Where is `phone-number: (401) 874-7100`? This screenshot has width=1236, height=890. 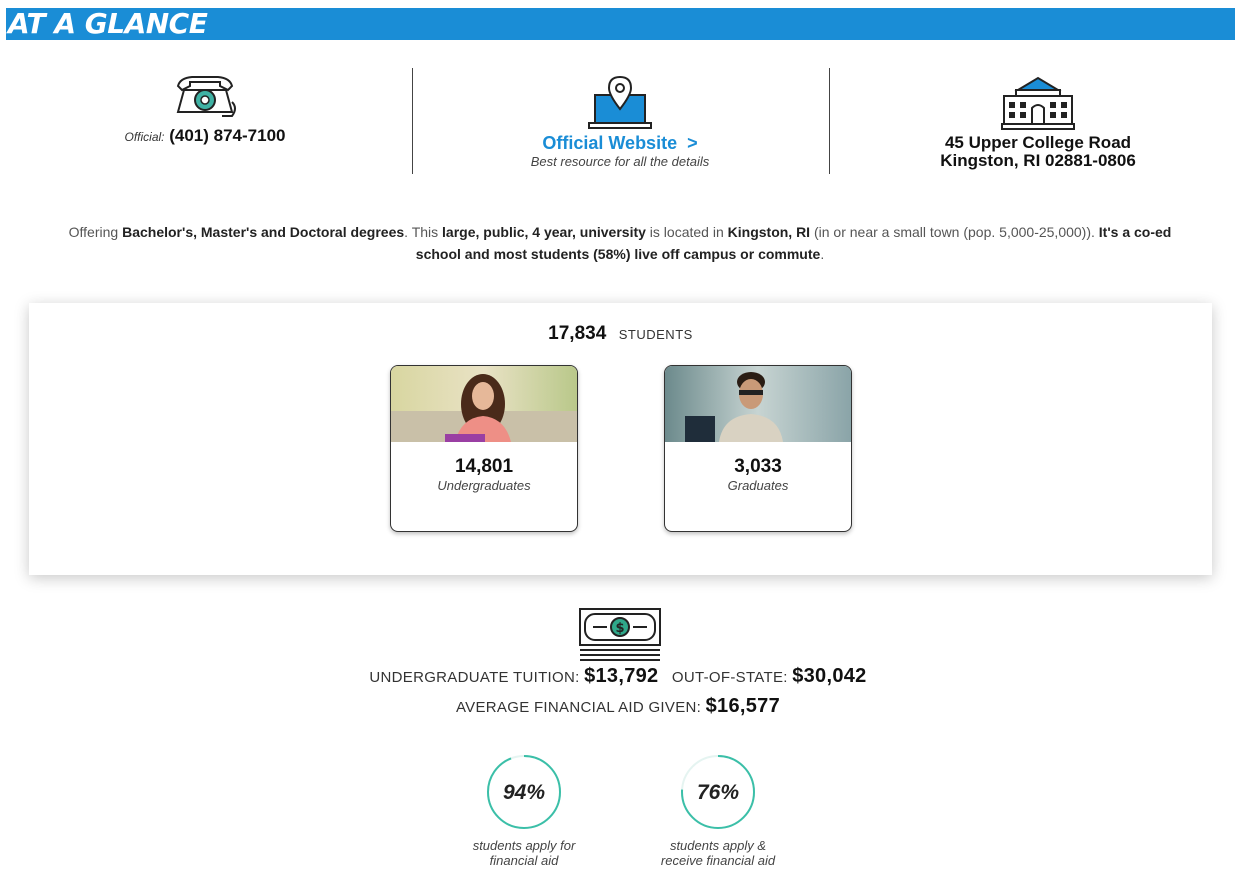 phone-number: (401) 874-7100 is located at coordinates (227, 135).